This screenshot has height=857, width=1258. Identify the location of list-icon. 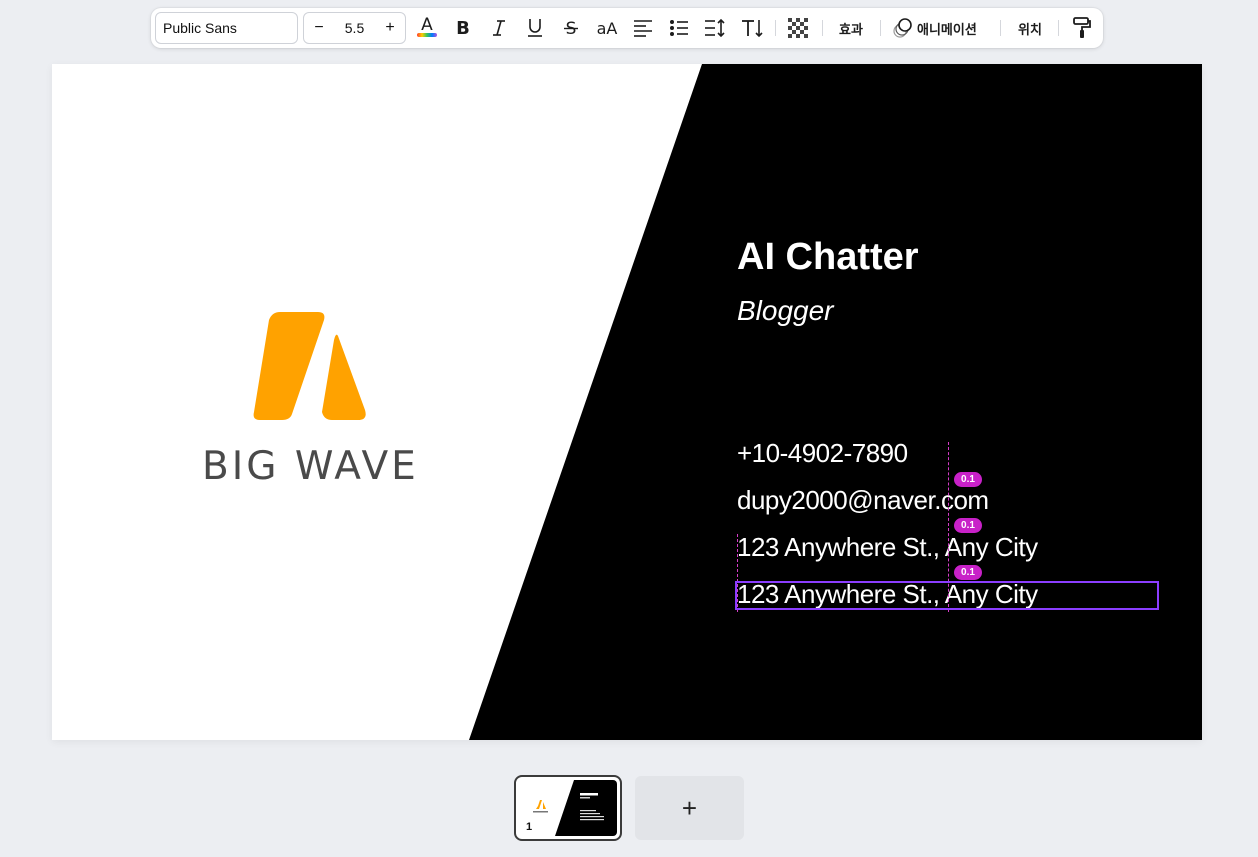
(679, 28).